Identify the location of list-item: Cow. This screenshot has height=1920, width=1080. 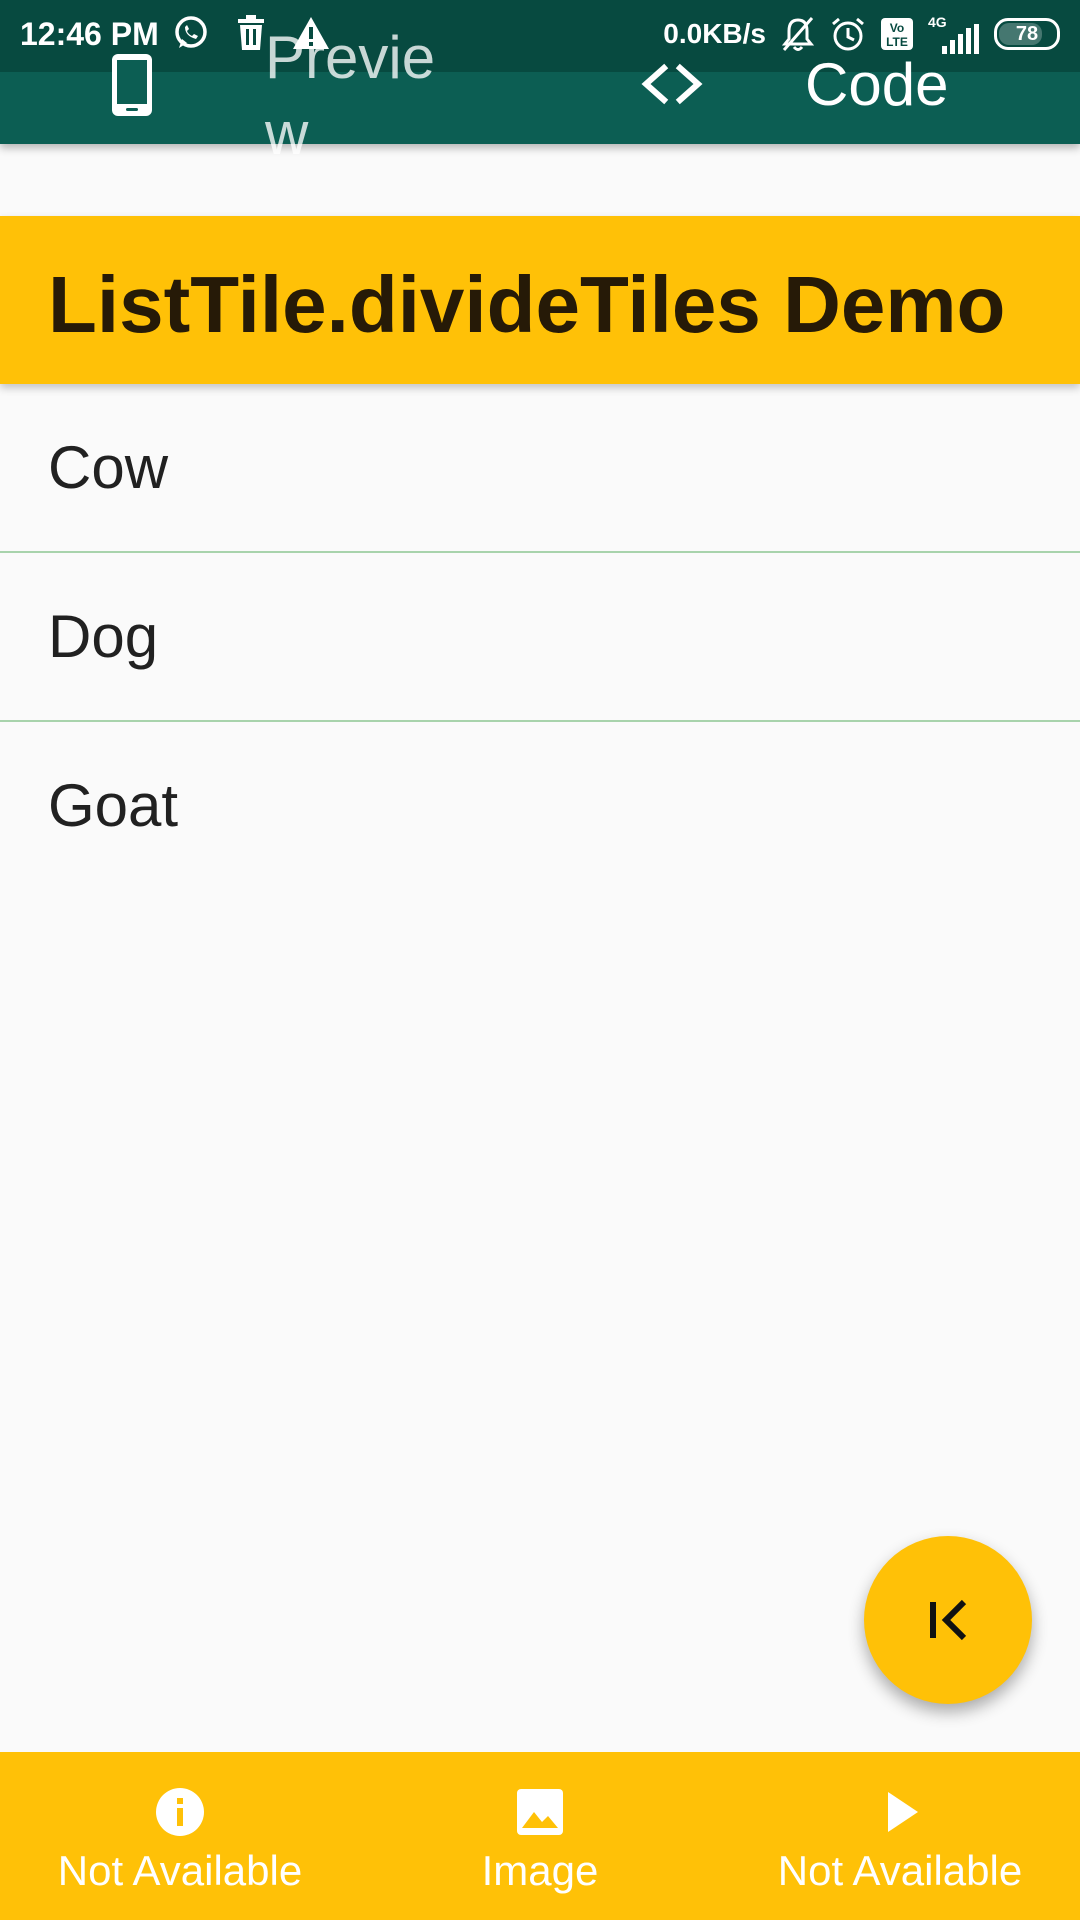
(540, 468).